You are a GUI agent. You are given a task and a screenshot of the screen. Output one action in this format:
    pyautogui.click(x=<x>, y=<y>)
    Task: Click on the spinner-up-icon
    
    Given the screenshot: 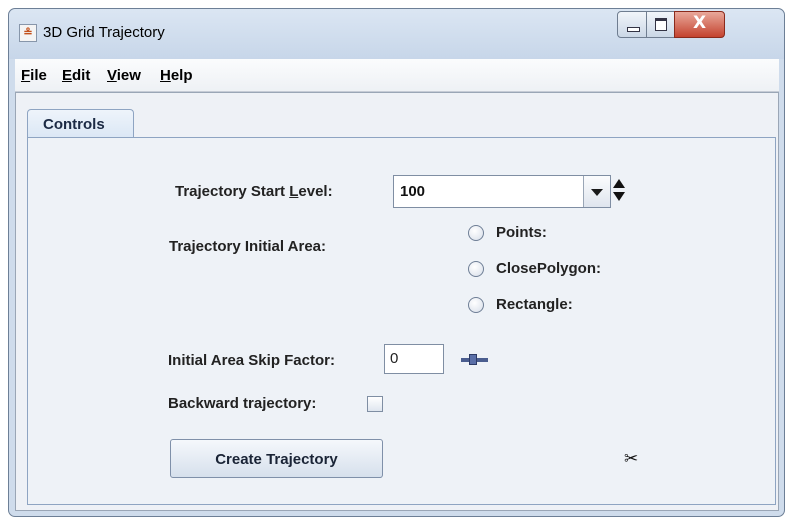 What is the action you would take?
    pyautogui.click(x=619, y=183)
    